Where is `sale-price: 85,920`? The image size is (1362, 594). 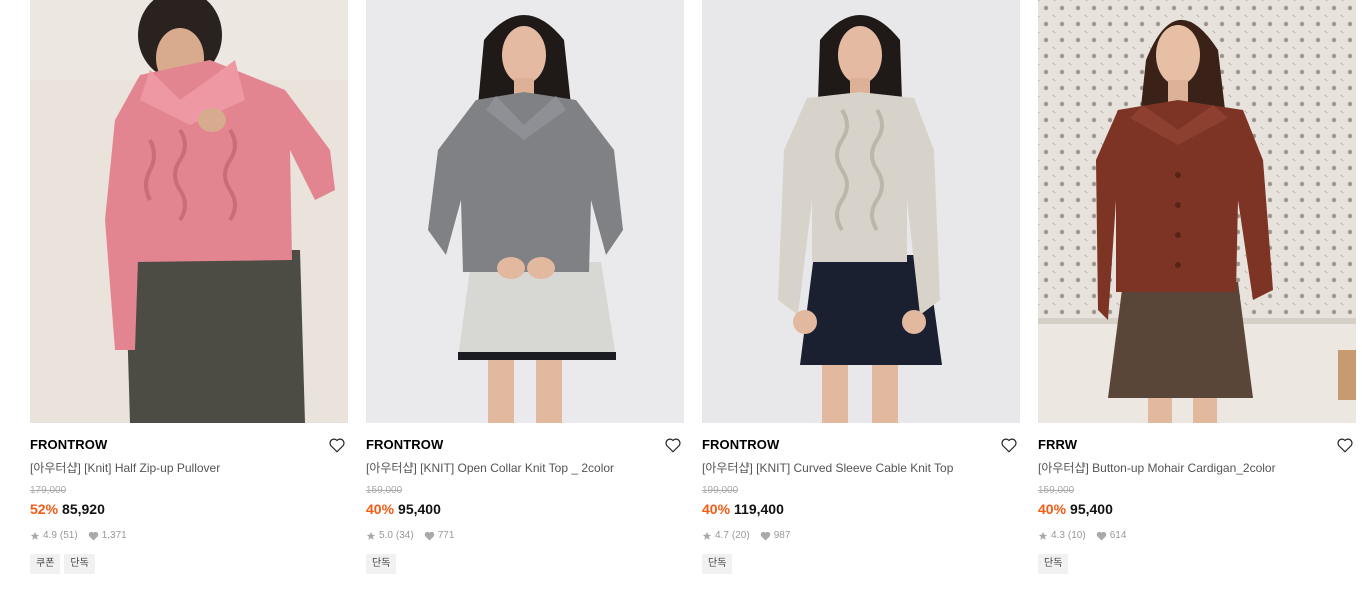 sale-price: 85,920 is located at coordinates (83, 509).